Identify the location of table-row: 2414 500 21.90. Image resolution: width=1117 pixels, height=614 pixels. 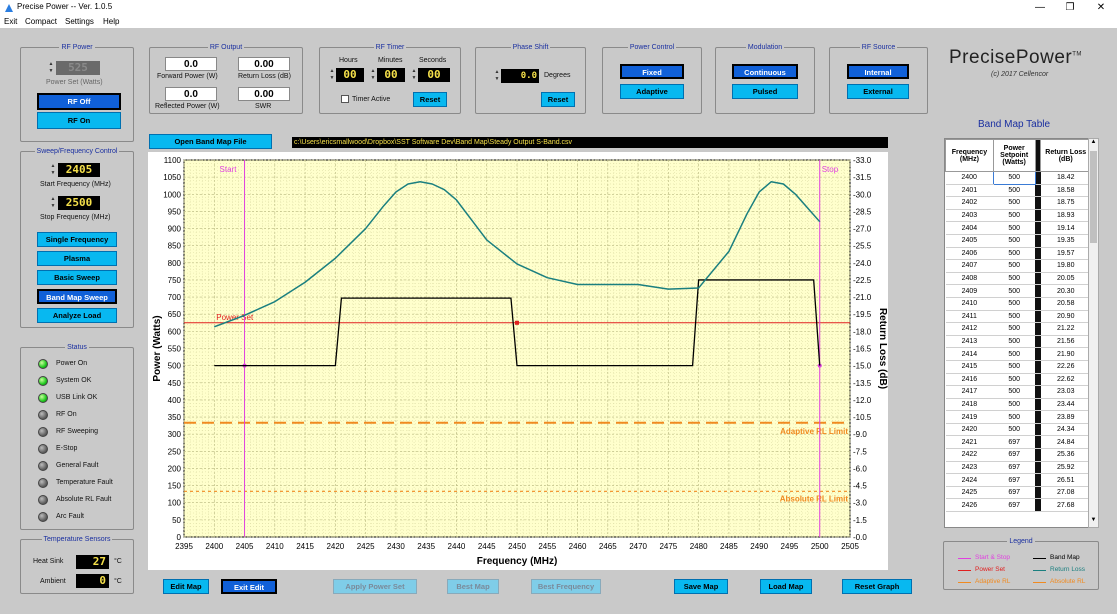
(1017, 354).